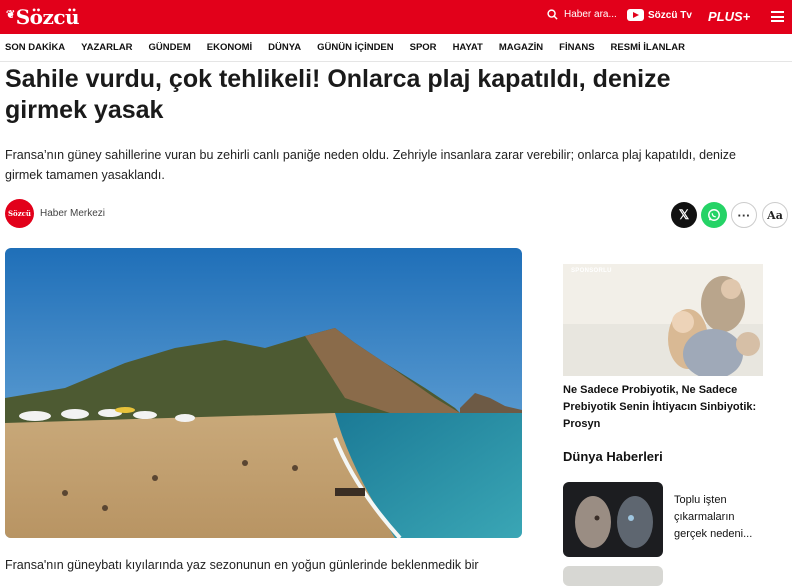 The image size is (792, 586). I want to click on sponsored-ad-image: SPONSORLU, so click(663, 320).